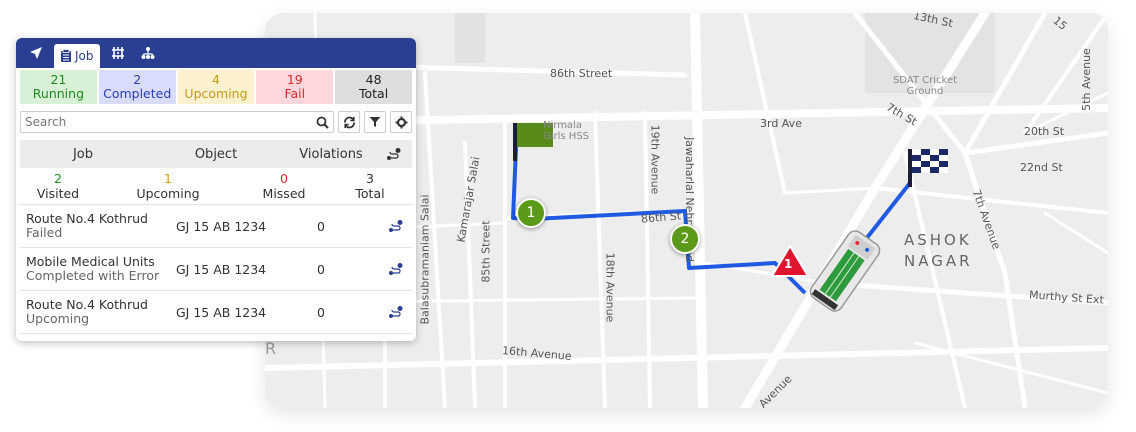 The image size is (1136, 432). Describe the element at coordinates (83, 154) in the screenshot. I see `header-job: Job` at that location.